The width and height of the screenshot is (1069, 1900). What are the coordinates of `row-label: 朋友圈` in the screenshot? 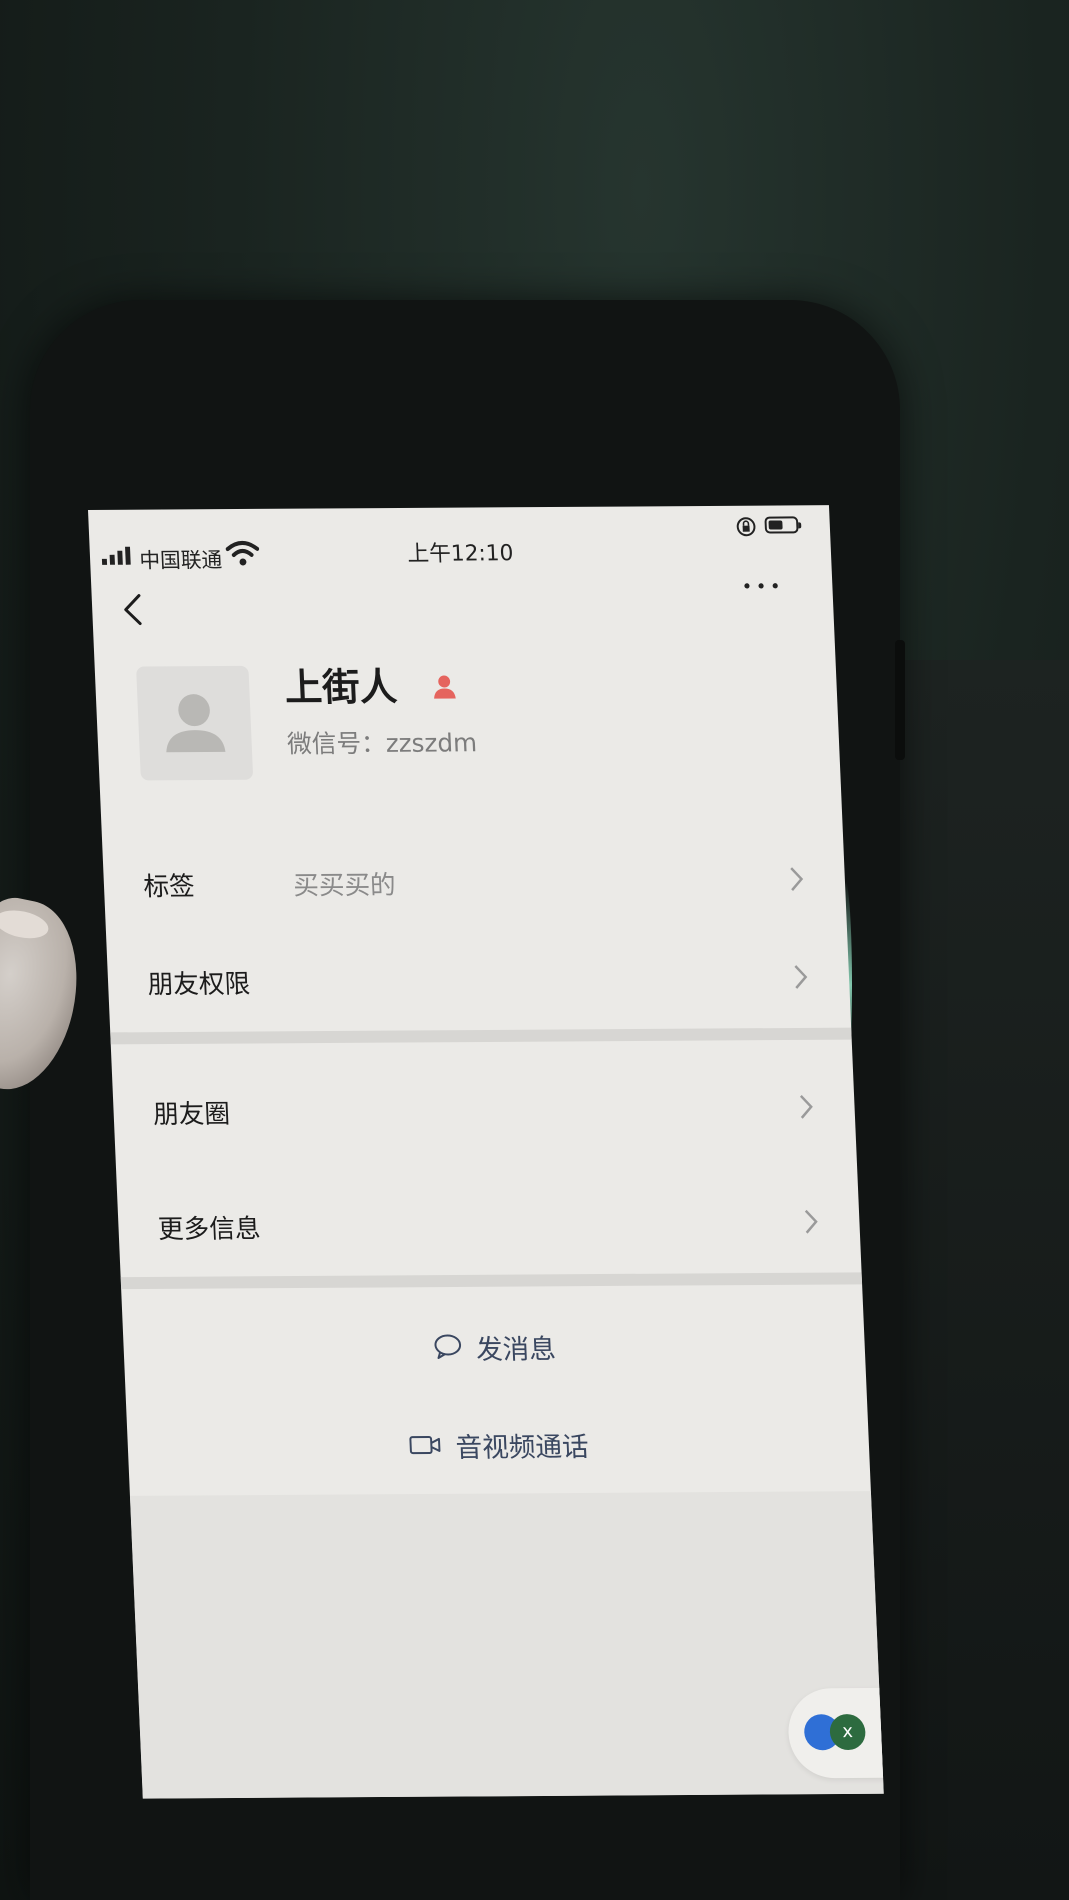 It's located at (191, 1115).